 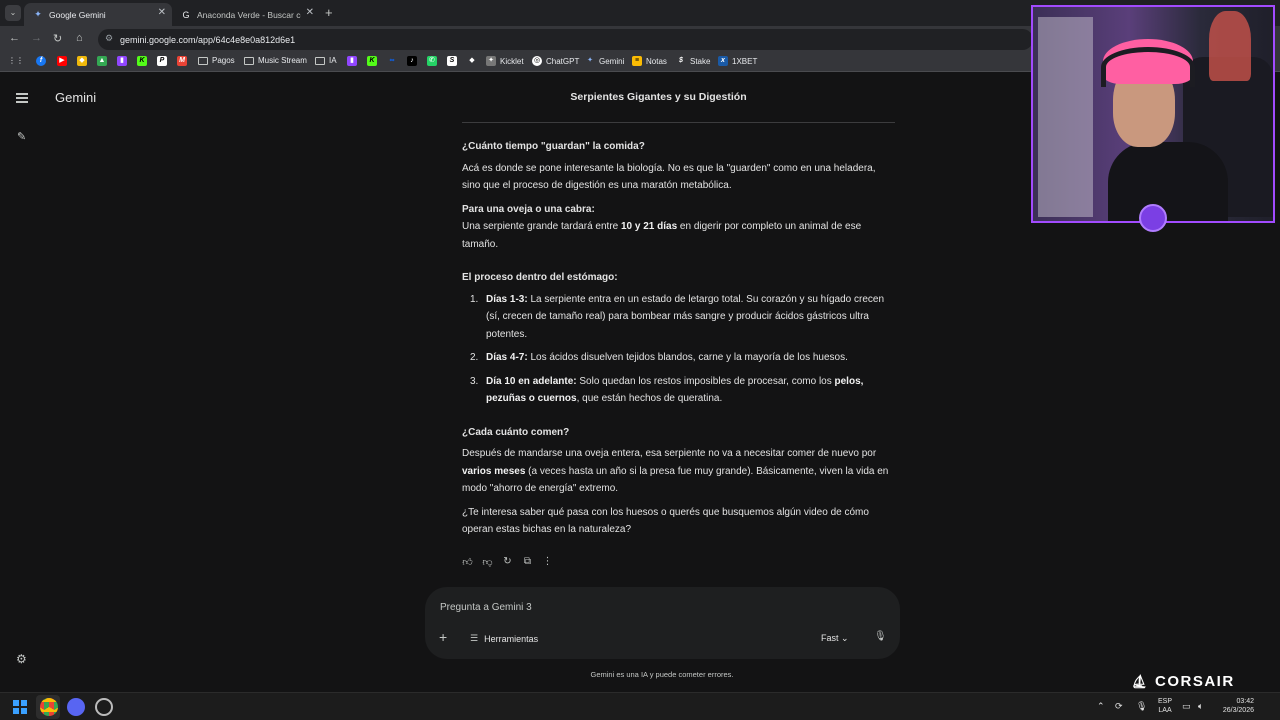 What do you see at coordinates (76, 707) in the screenshot?
I see `discord-icon` at bounding box center [76, 707].